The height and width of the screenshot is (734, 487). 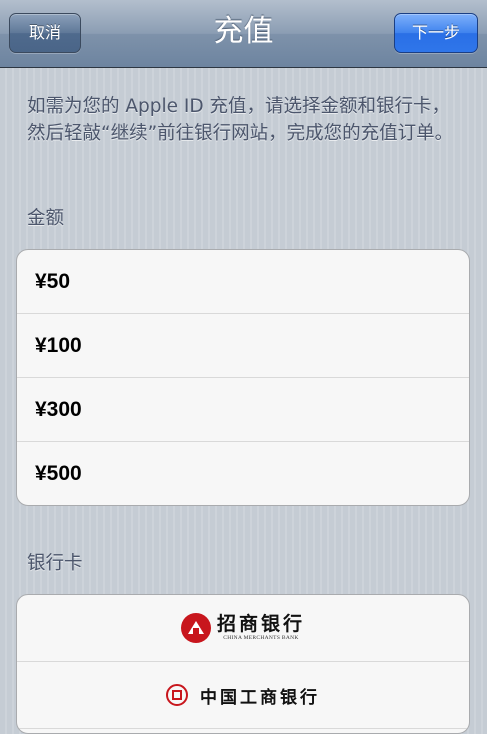 I want to click on amount-section-header: 金额, so click(x=46, y=218).